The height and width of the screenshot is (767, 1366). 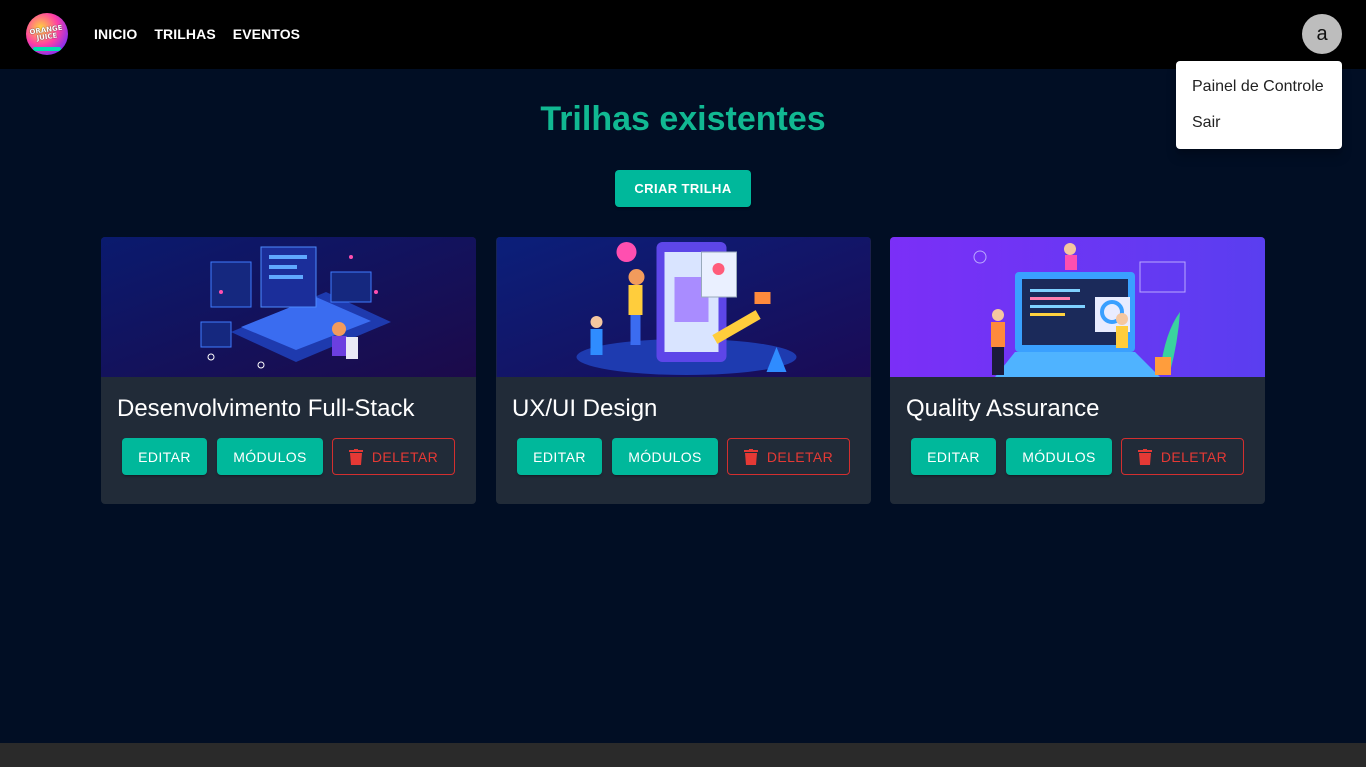 I want to click on nav-link-inicio: INICIO, so click(x=115, y=34).